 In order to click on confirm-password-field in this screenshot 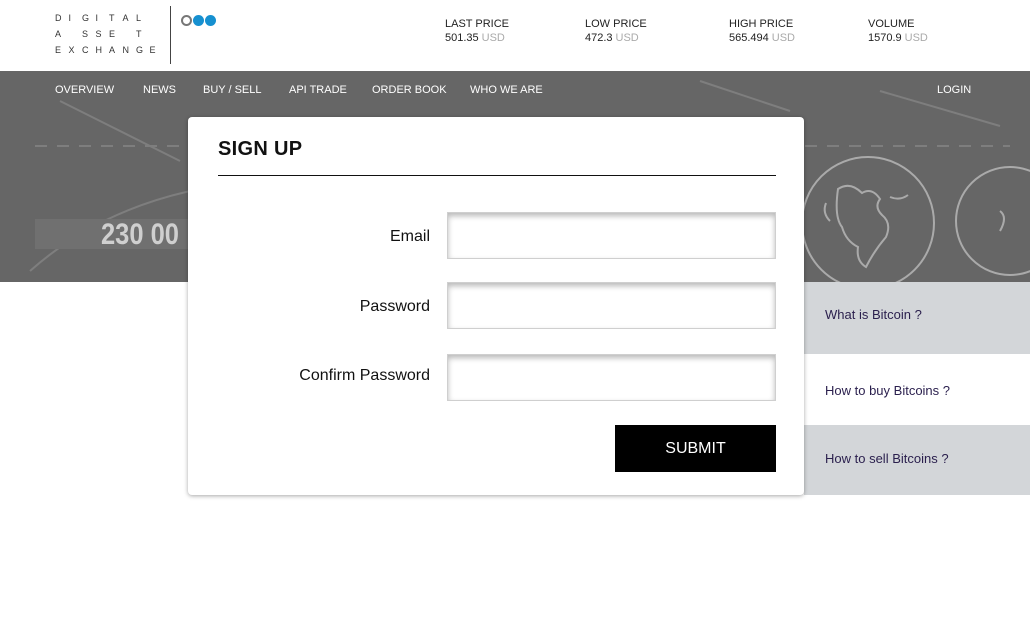, I will do `click(611, 377)`.